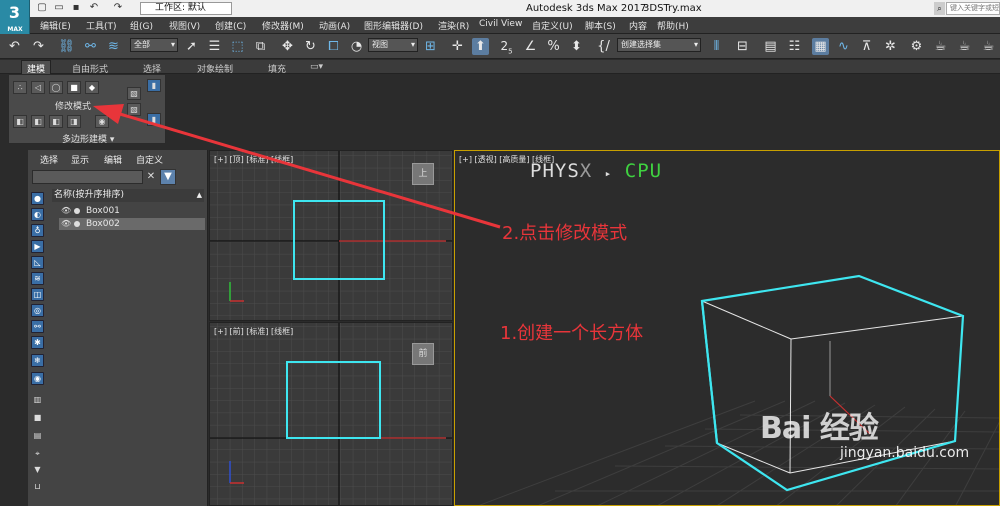 Image resolution: width=1000 pixels, height=506 pixels. What do you see at coordinates (253, 331) in the screenshot?
I see `front-viewport-label: [+] [前] [标准] [线框]` at bounding box center [253, 331].